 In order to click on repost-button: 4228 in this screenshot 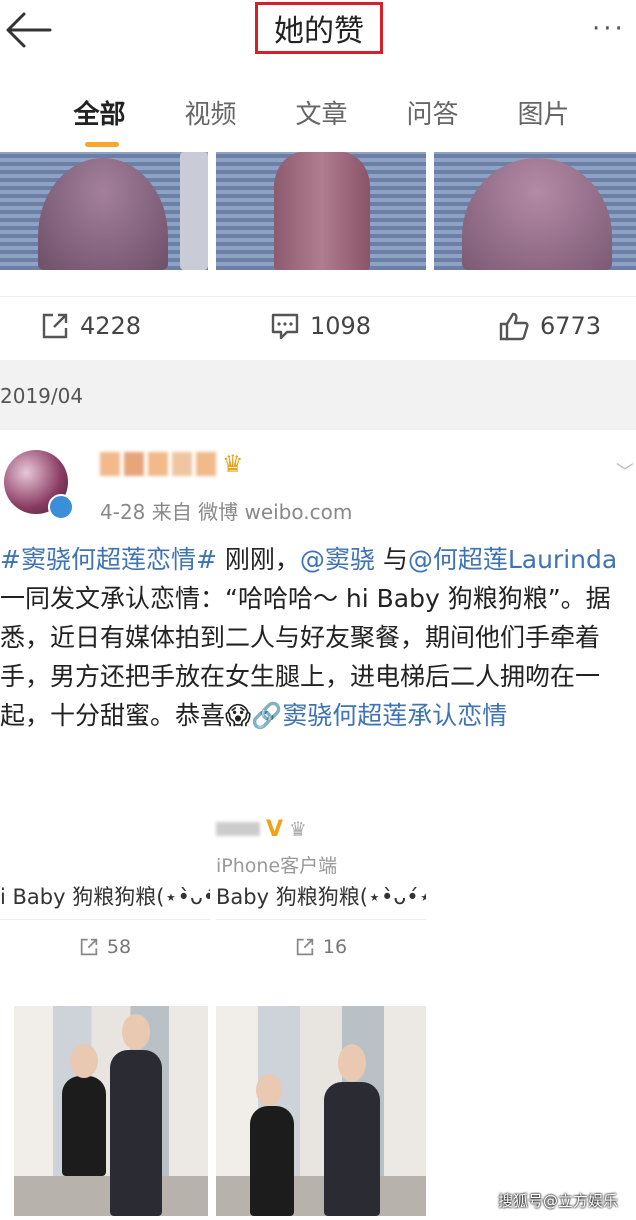, I will do `click(90, 326)`.